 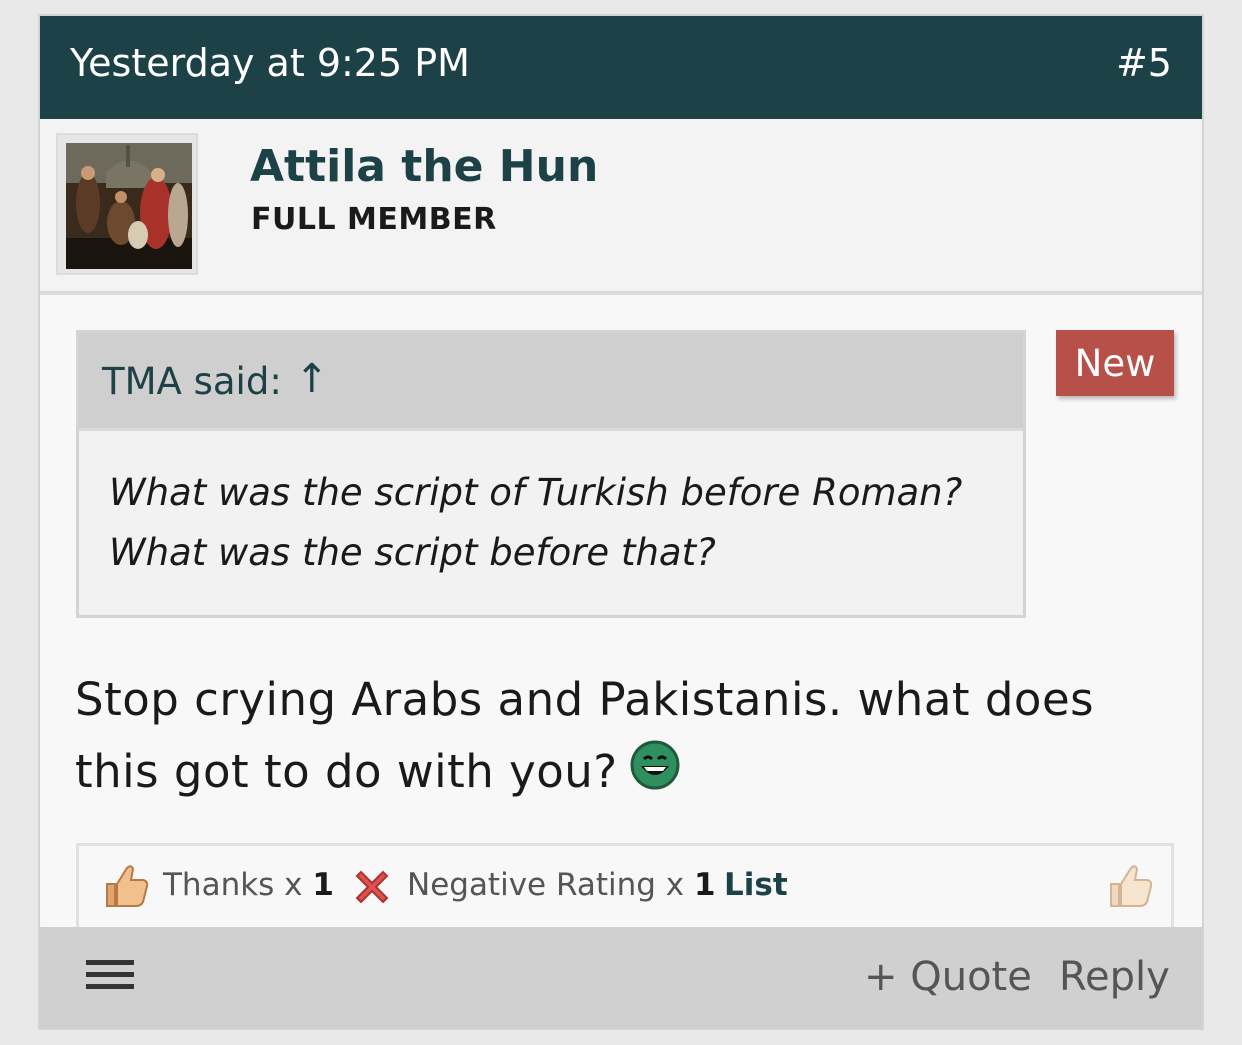 What do you see at coordinates (233, 885) in the screenshot?
I see `thanks-label: Thanks x` at bounding box center [233, 885].